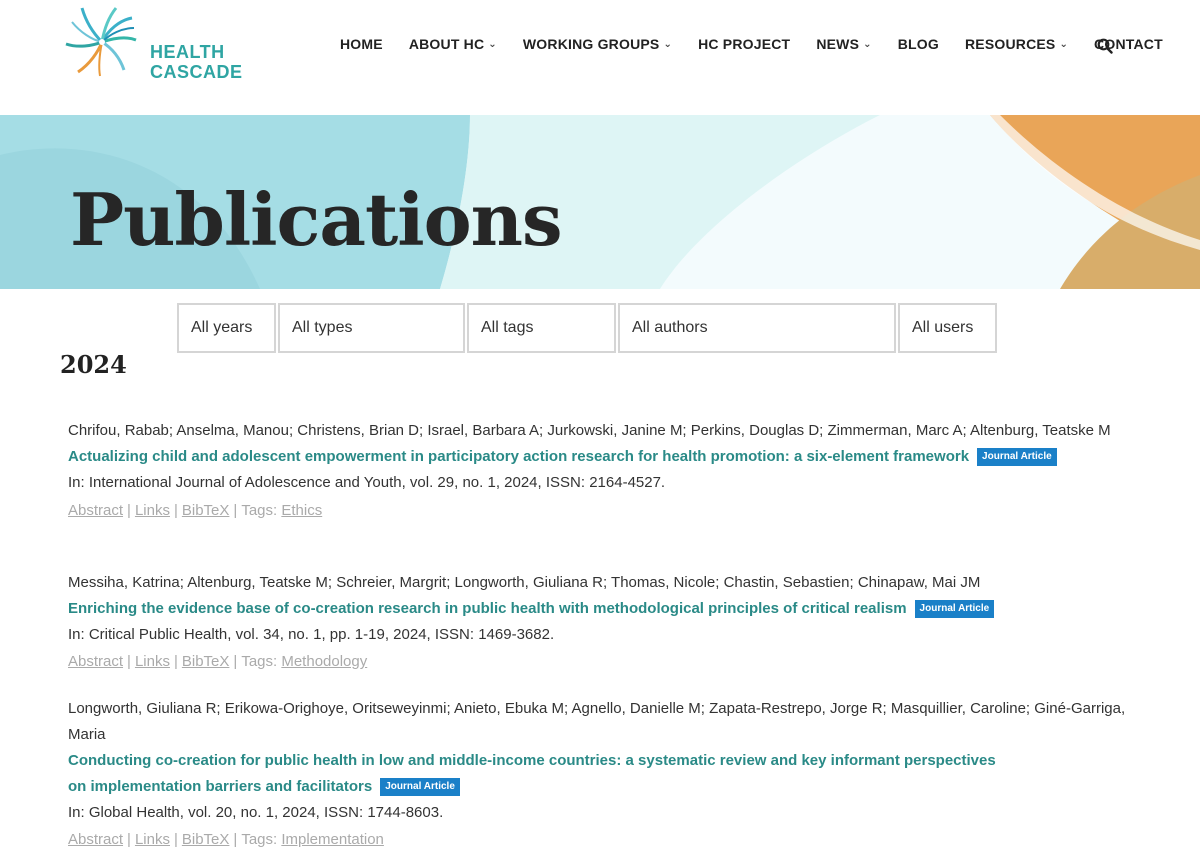 The image size is (1200, 856). Describe the element at coordinates (1010, 44) in the screenshot. I see `nav-label: RESOURCES` at that location.